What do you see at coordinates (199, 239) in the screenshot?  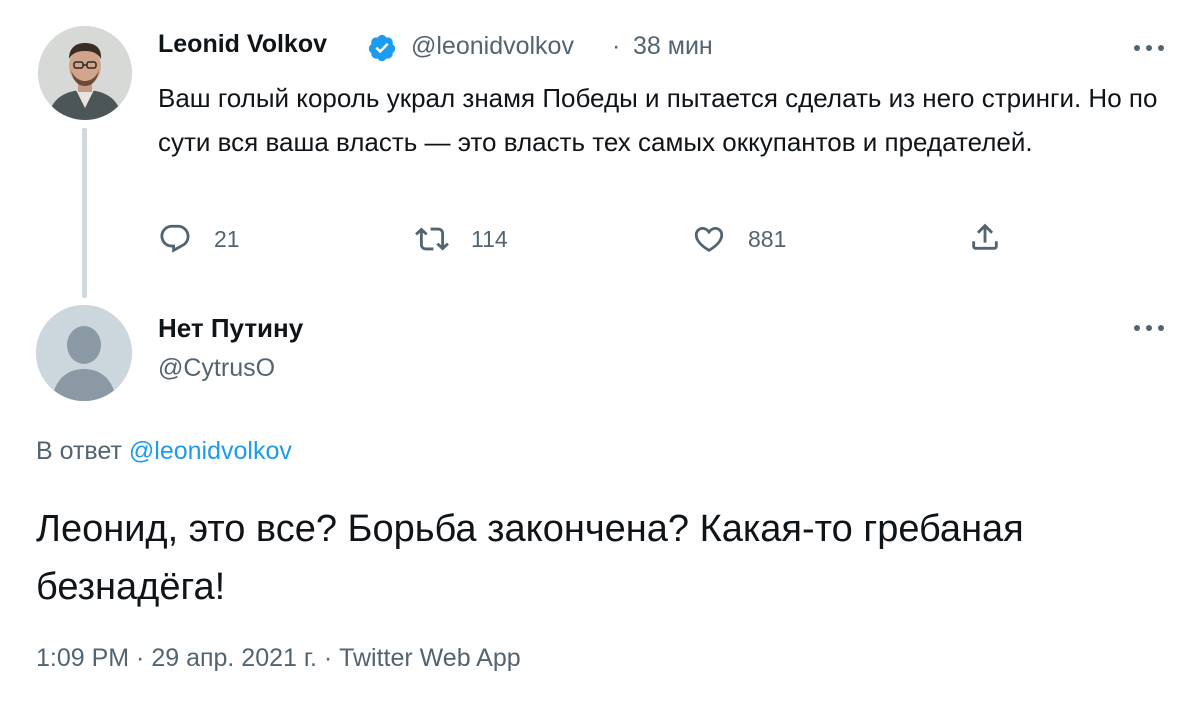 I see `reply-button: 21` at bounding box center [199, 239].